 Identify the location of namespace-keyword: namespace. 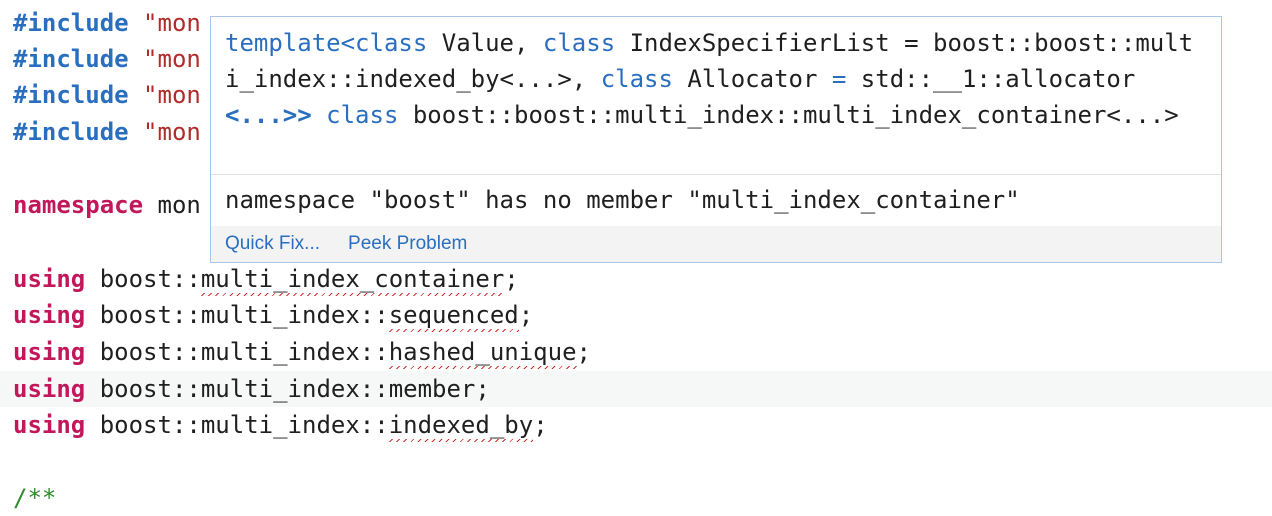
(78, 205).